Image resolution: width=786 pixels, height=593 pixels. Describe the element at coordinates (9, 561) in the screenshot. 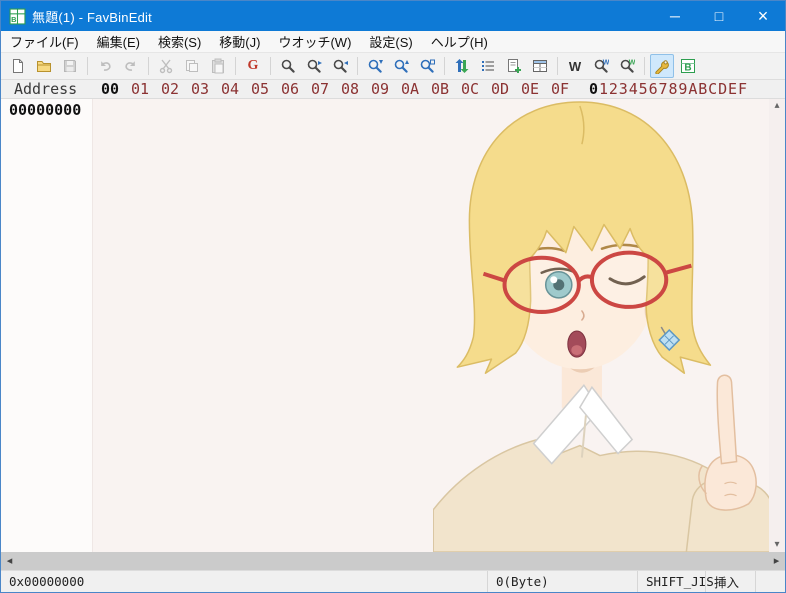

I see `scroll-left-icon: ◂` at that location.